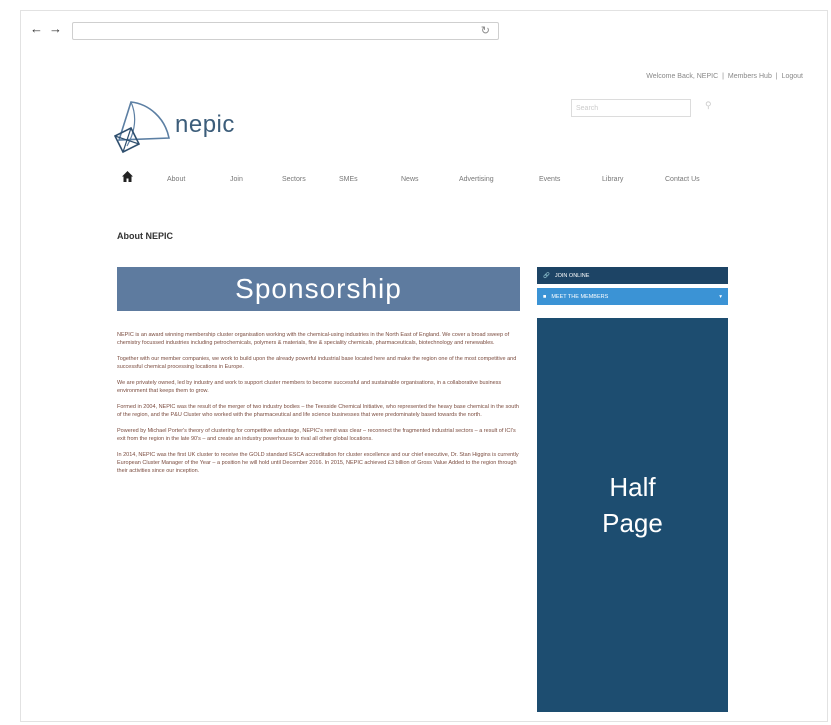 The height and width of the screenshot is (725, 831). I want to click on join-online-label: JOIN ONLINE, so click(572, 275).